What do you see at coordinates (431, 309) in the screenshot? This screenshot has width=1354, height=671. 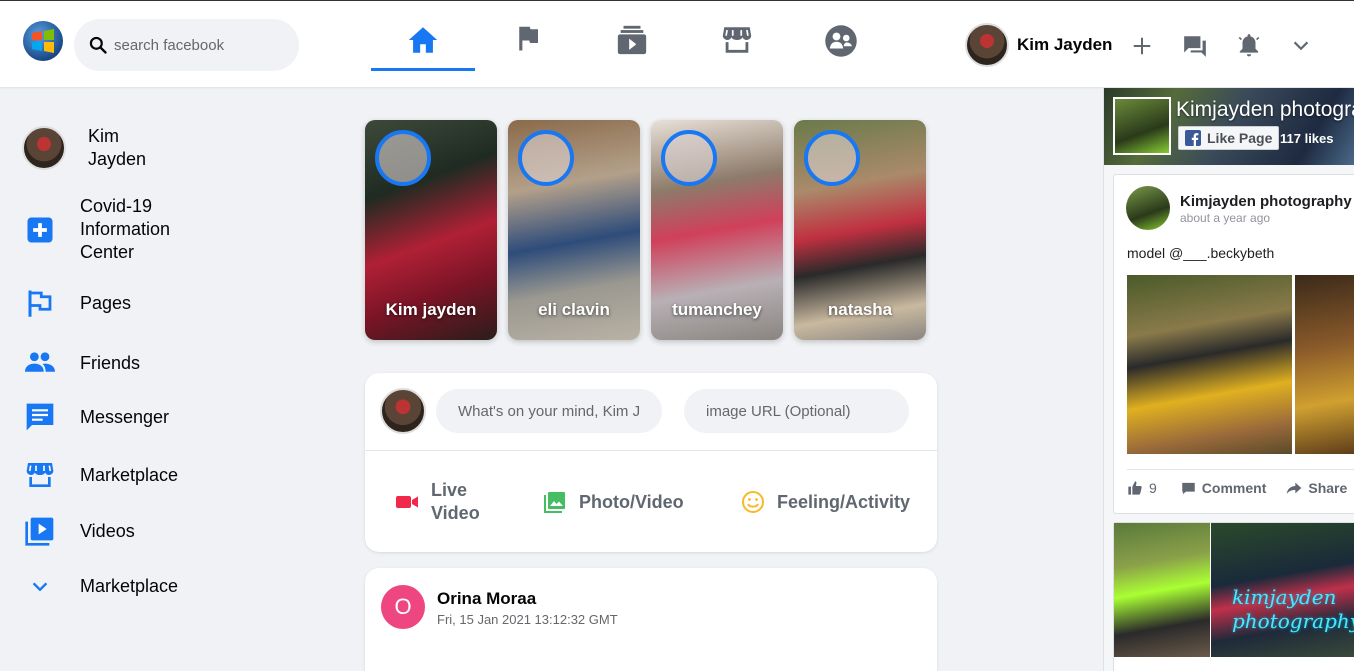 I see `story-name: Kim jayden` at bounding box center [431, 309].